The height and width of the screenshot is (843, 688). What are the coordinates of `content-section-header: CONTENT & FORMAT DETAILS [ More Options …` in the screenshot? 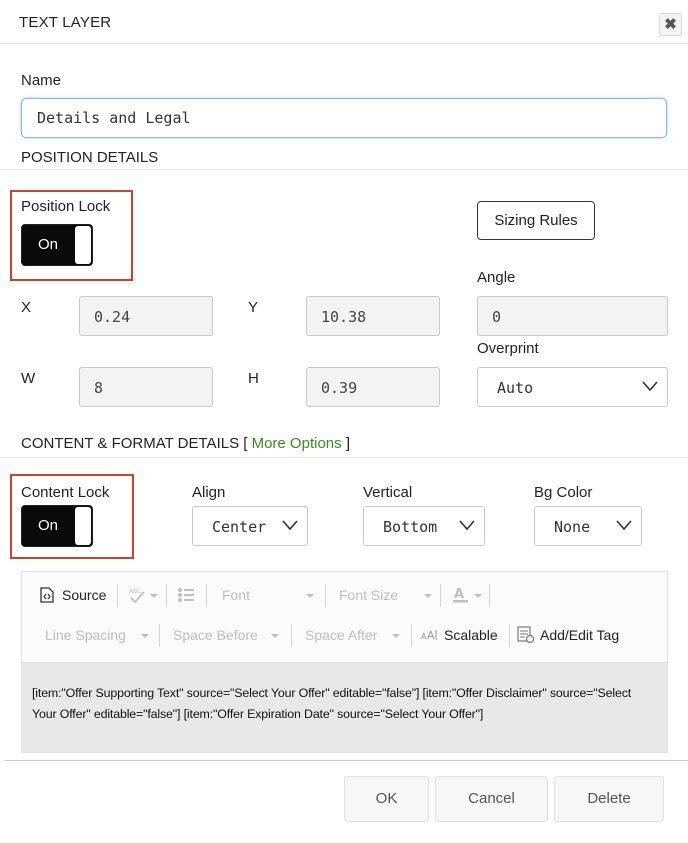 It's located at (185, 443).